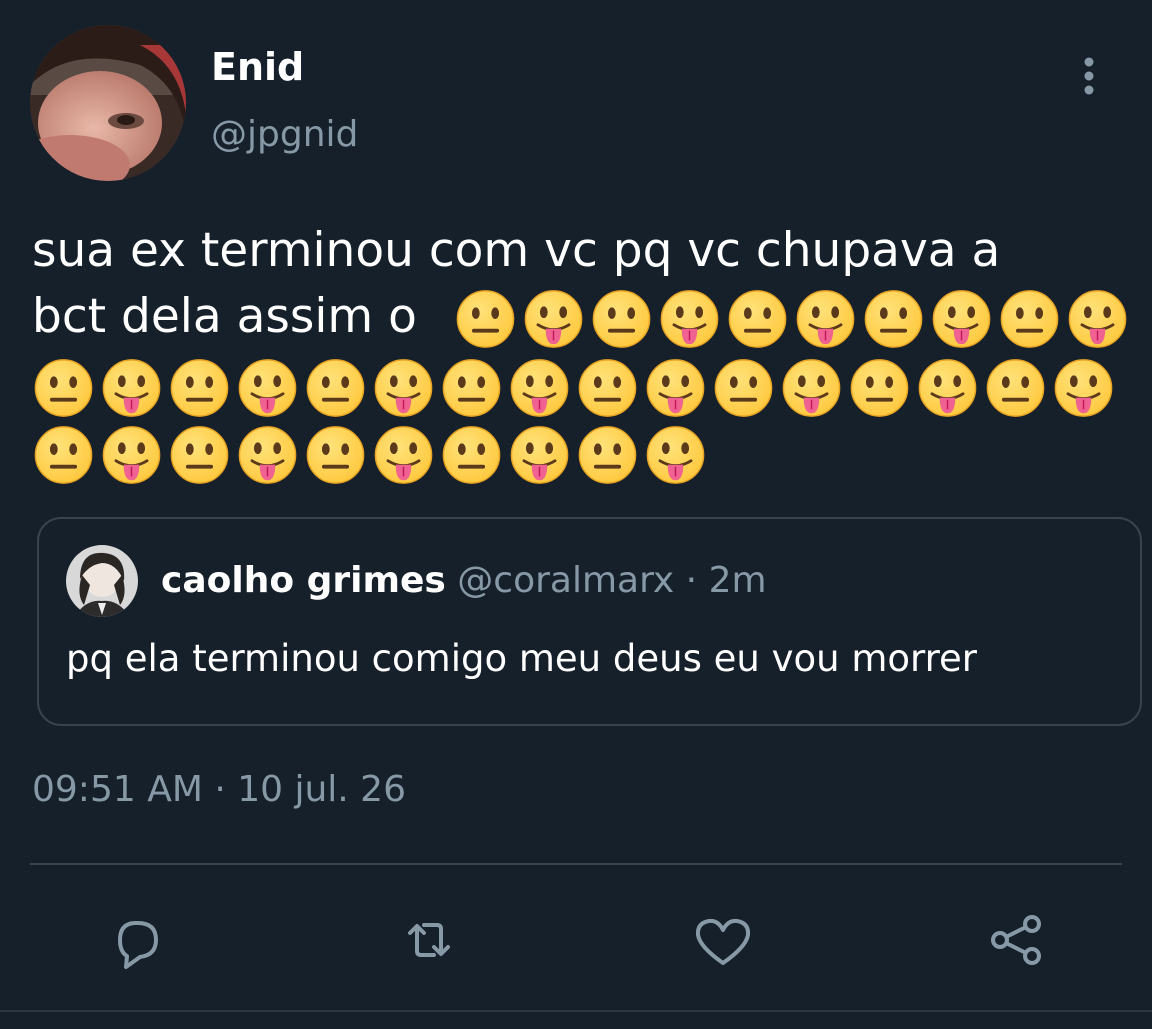  I want to click on share-icon, so click(1016, 940).